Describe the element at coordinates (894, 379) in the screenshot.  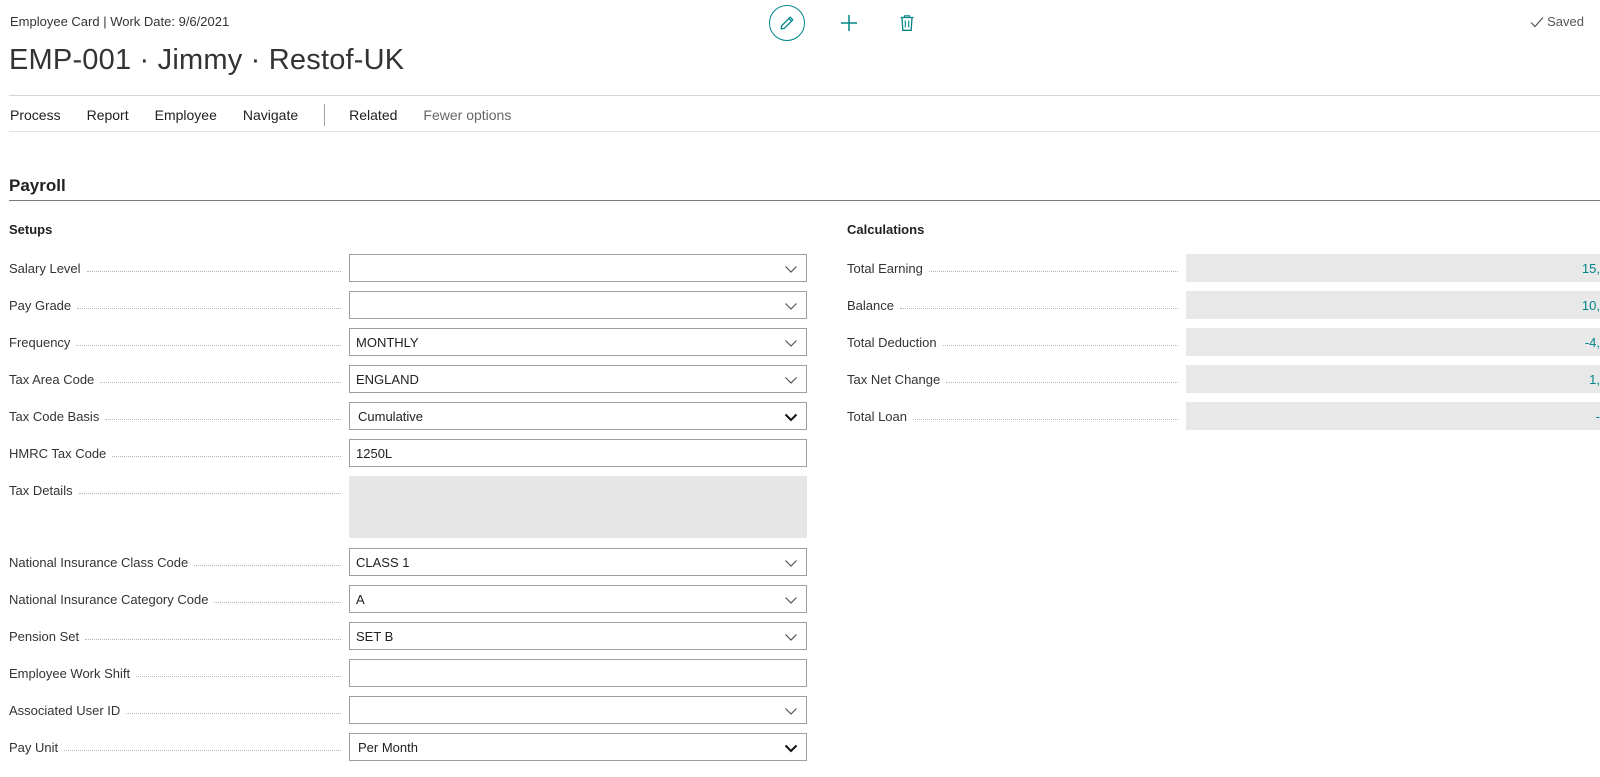
I see `calc-label: Tax Net Change` at that location.